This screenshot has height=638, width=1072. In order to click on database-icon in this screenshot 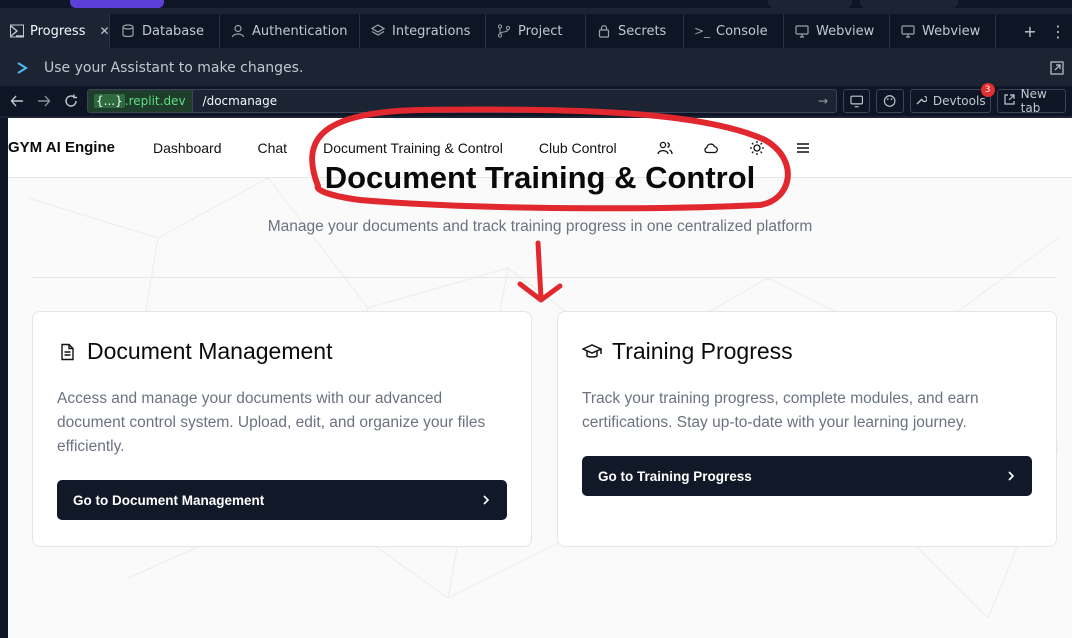, I will do `click(128, 31)`.